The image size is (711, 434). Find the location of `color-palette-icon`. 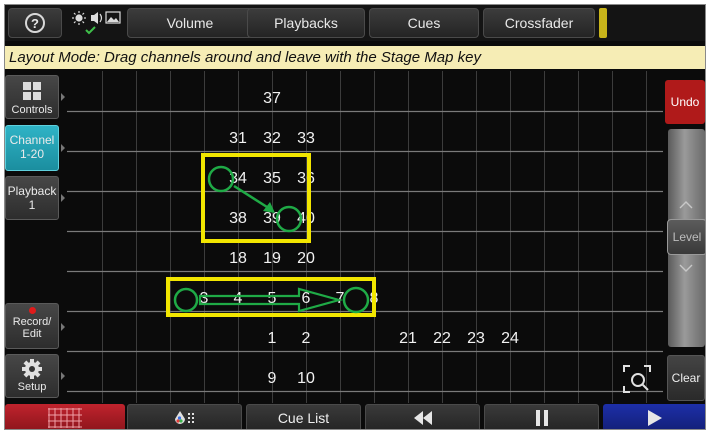

color-palette-icon is located at coordinates (184, 417).